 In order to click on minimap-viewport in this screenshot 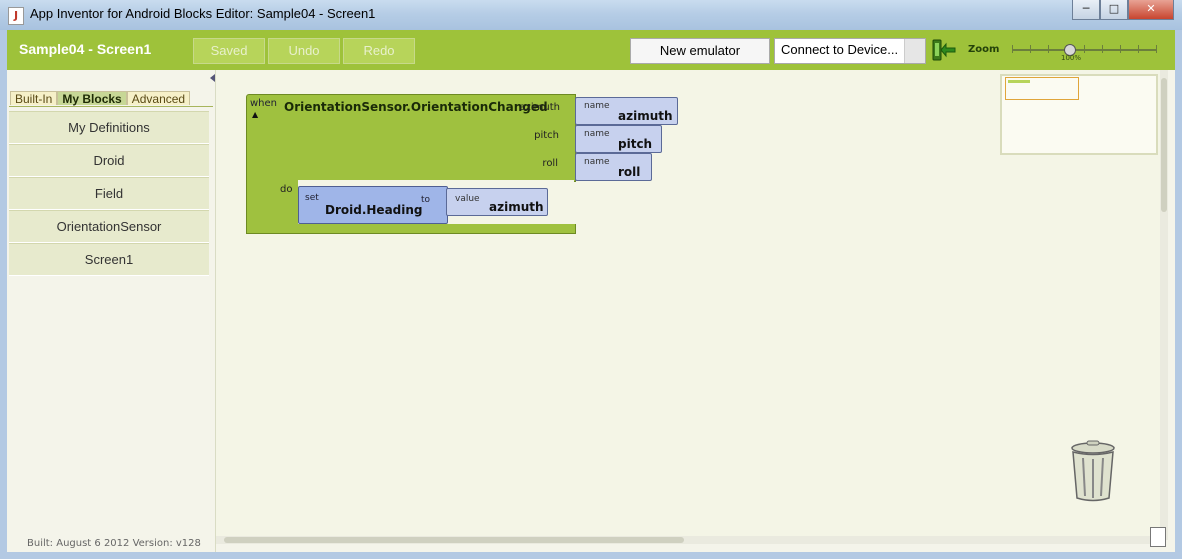, I will do `click(1042, 88)`.